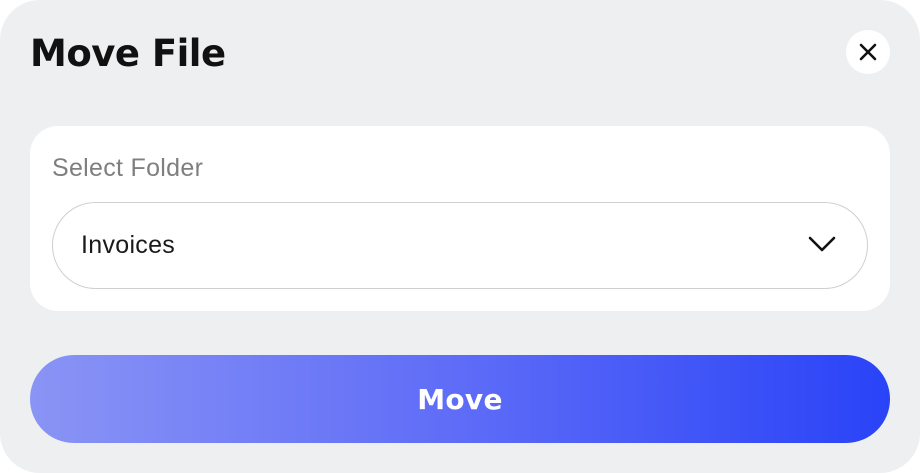 The width and height of the screenshot is (920, 473). I want to click on dialog-title: Move File, so click(128, 53).